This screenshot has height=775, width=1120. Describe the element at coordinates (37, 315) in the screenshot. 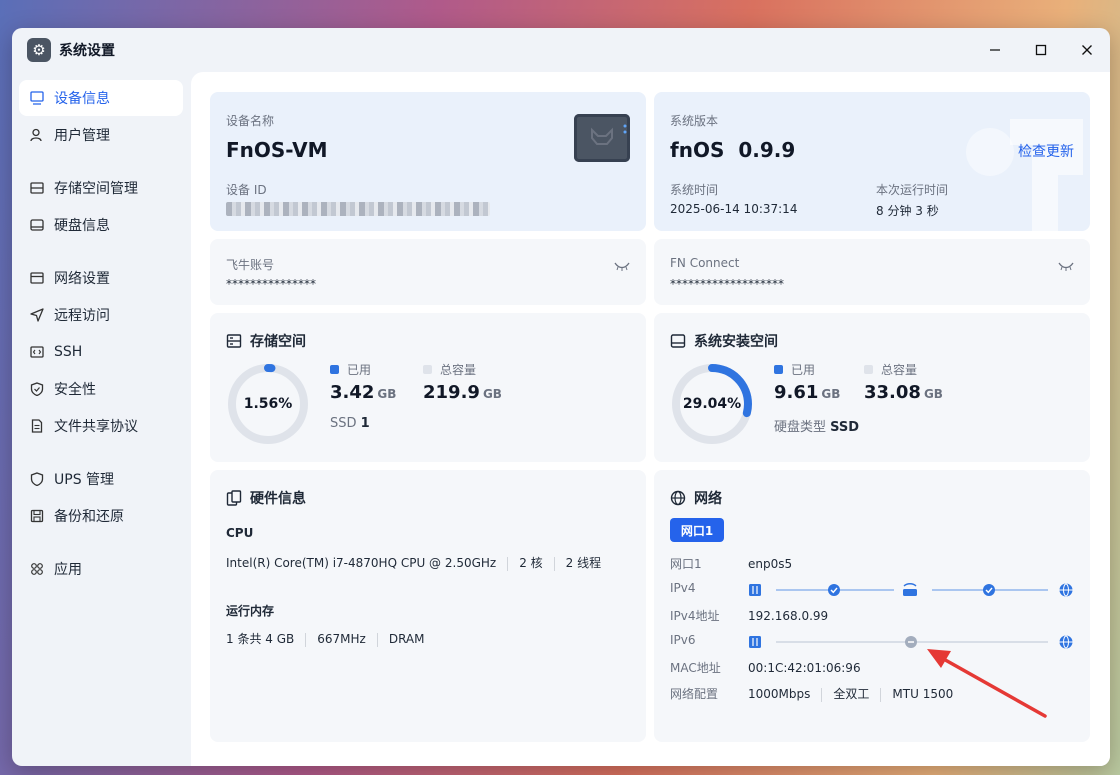

I see `send-icon` at that location.